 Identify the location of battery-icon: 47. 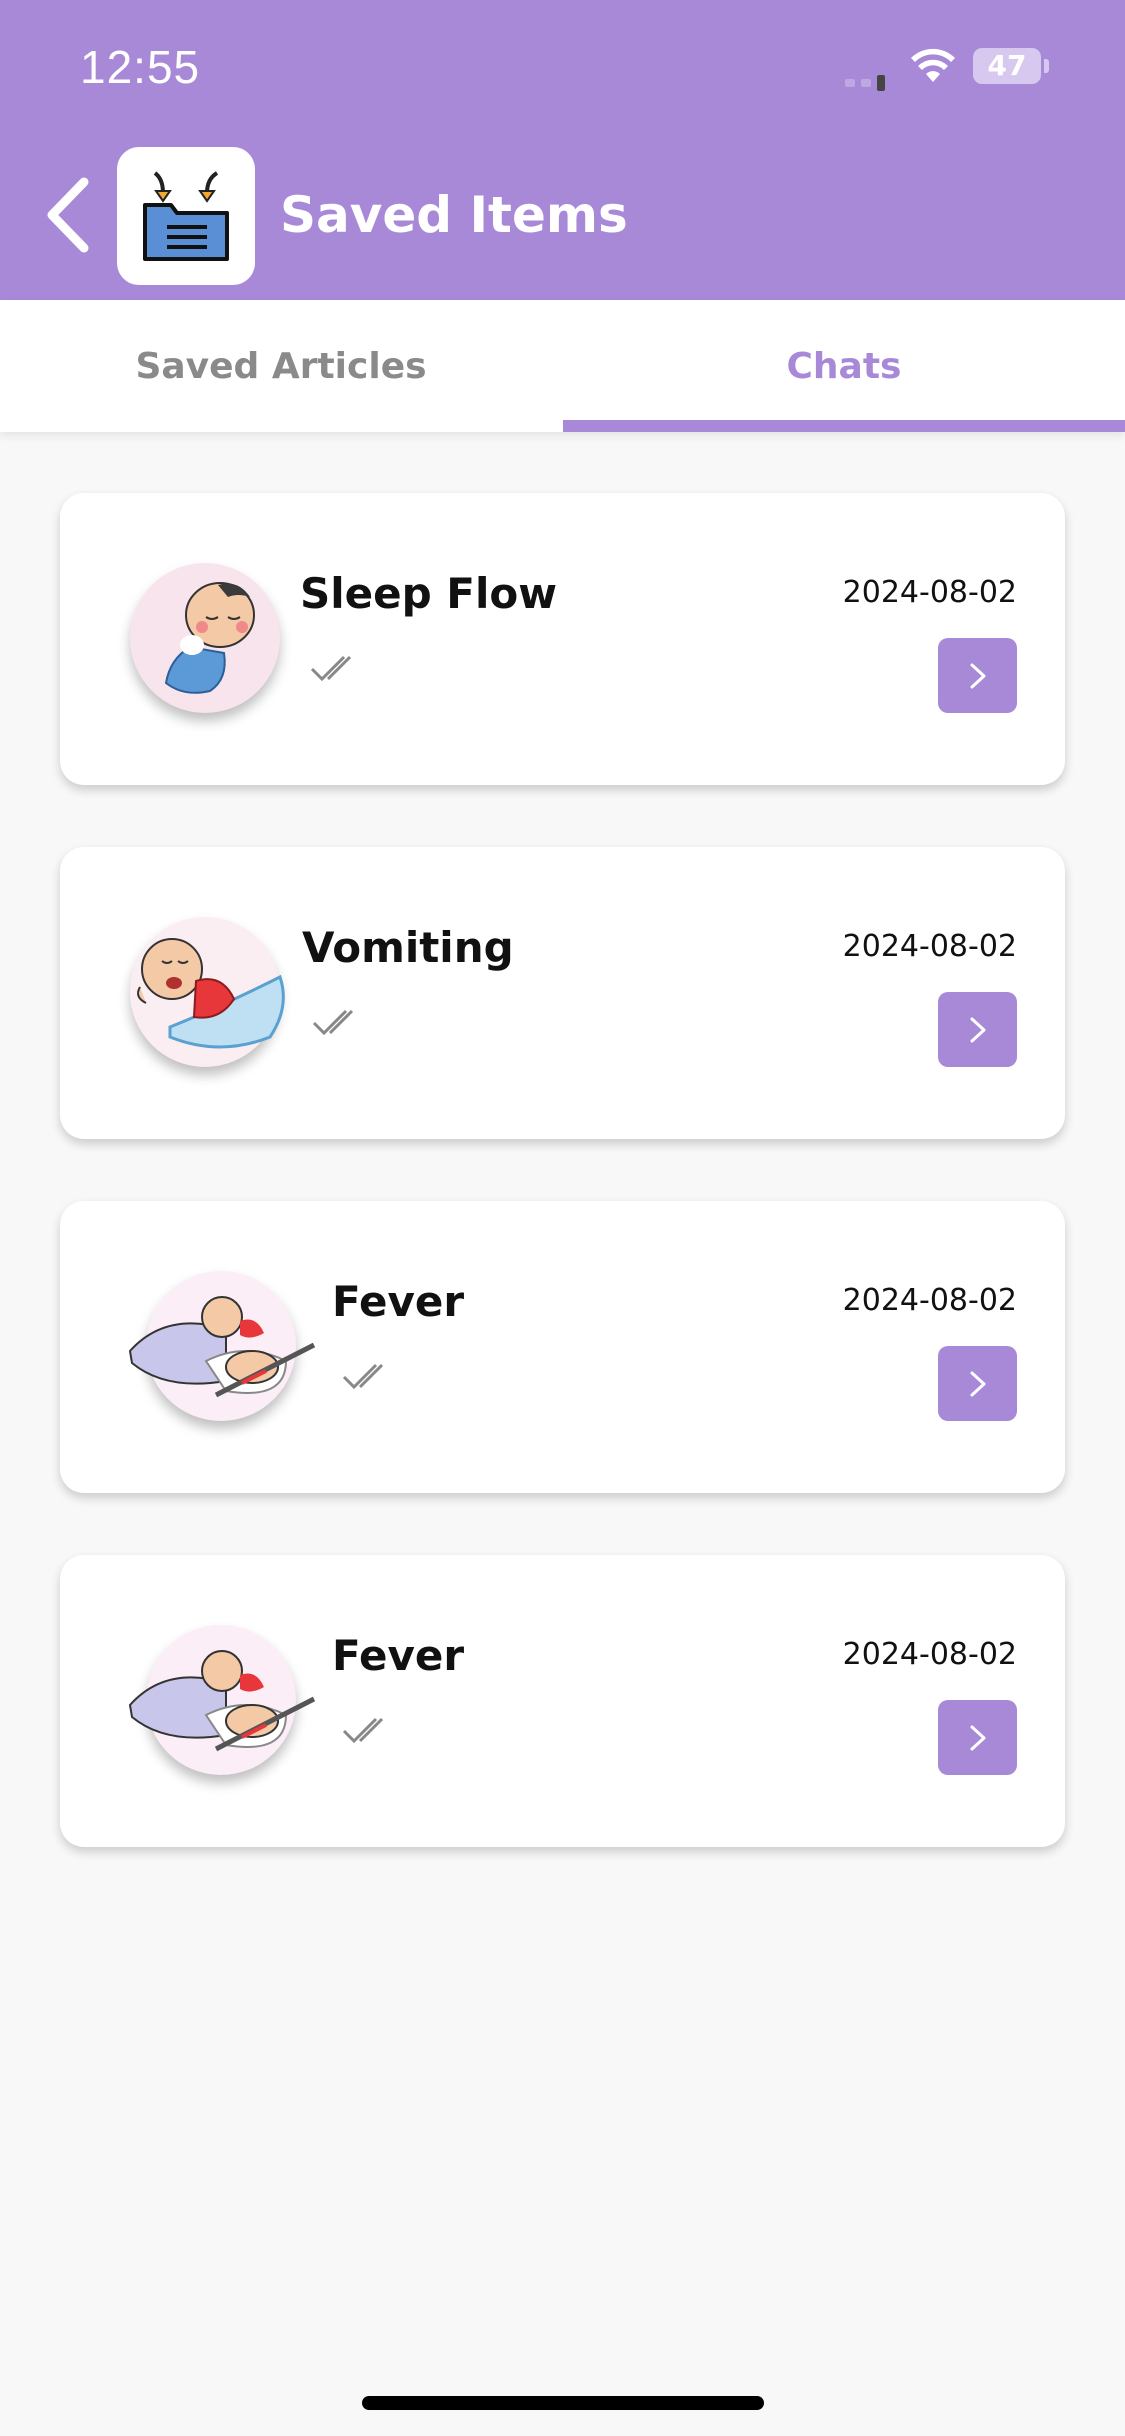
(1011, 66).